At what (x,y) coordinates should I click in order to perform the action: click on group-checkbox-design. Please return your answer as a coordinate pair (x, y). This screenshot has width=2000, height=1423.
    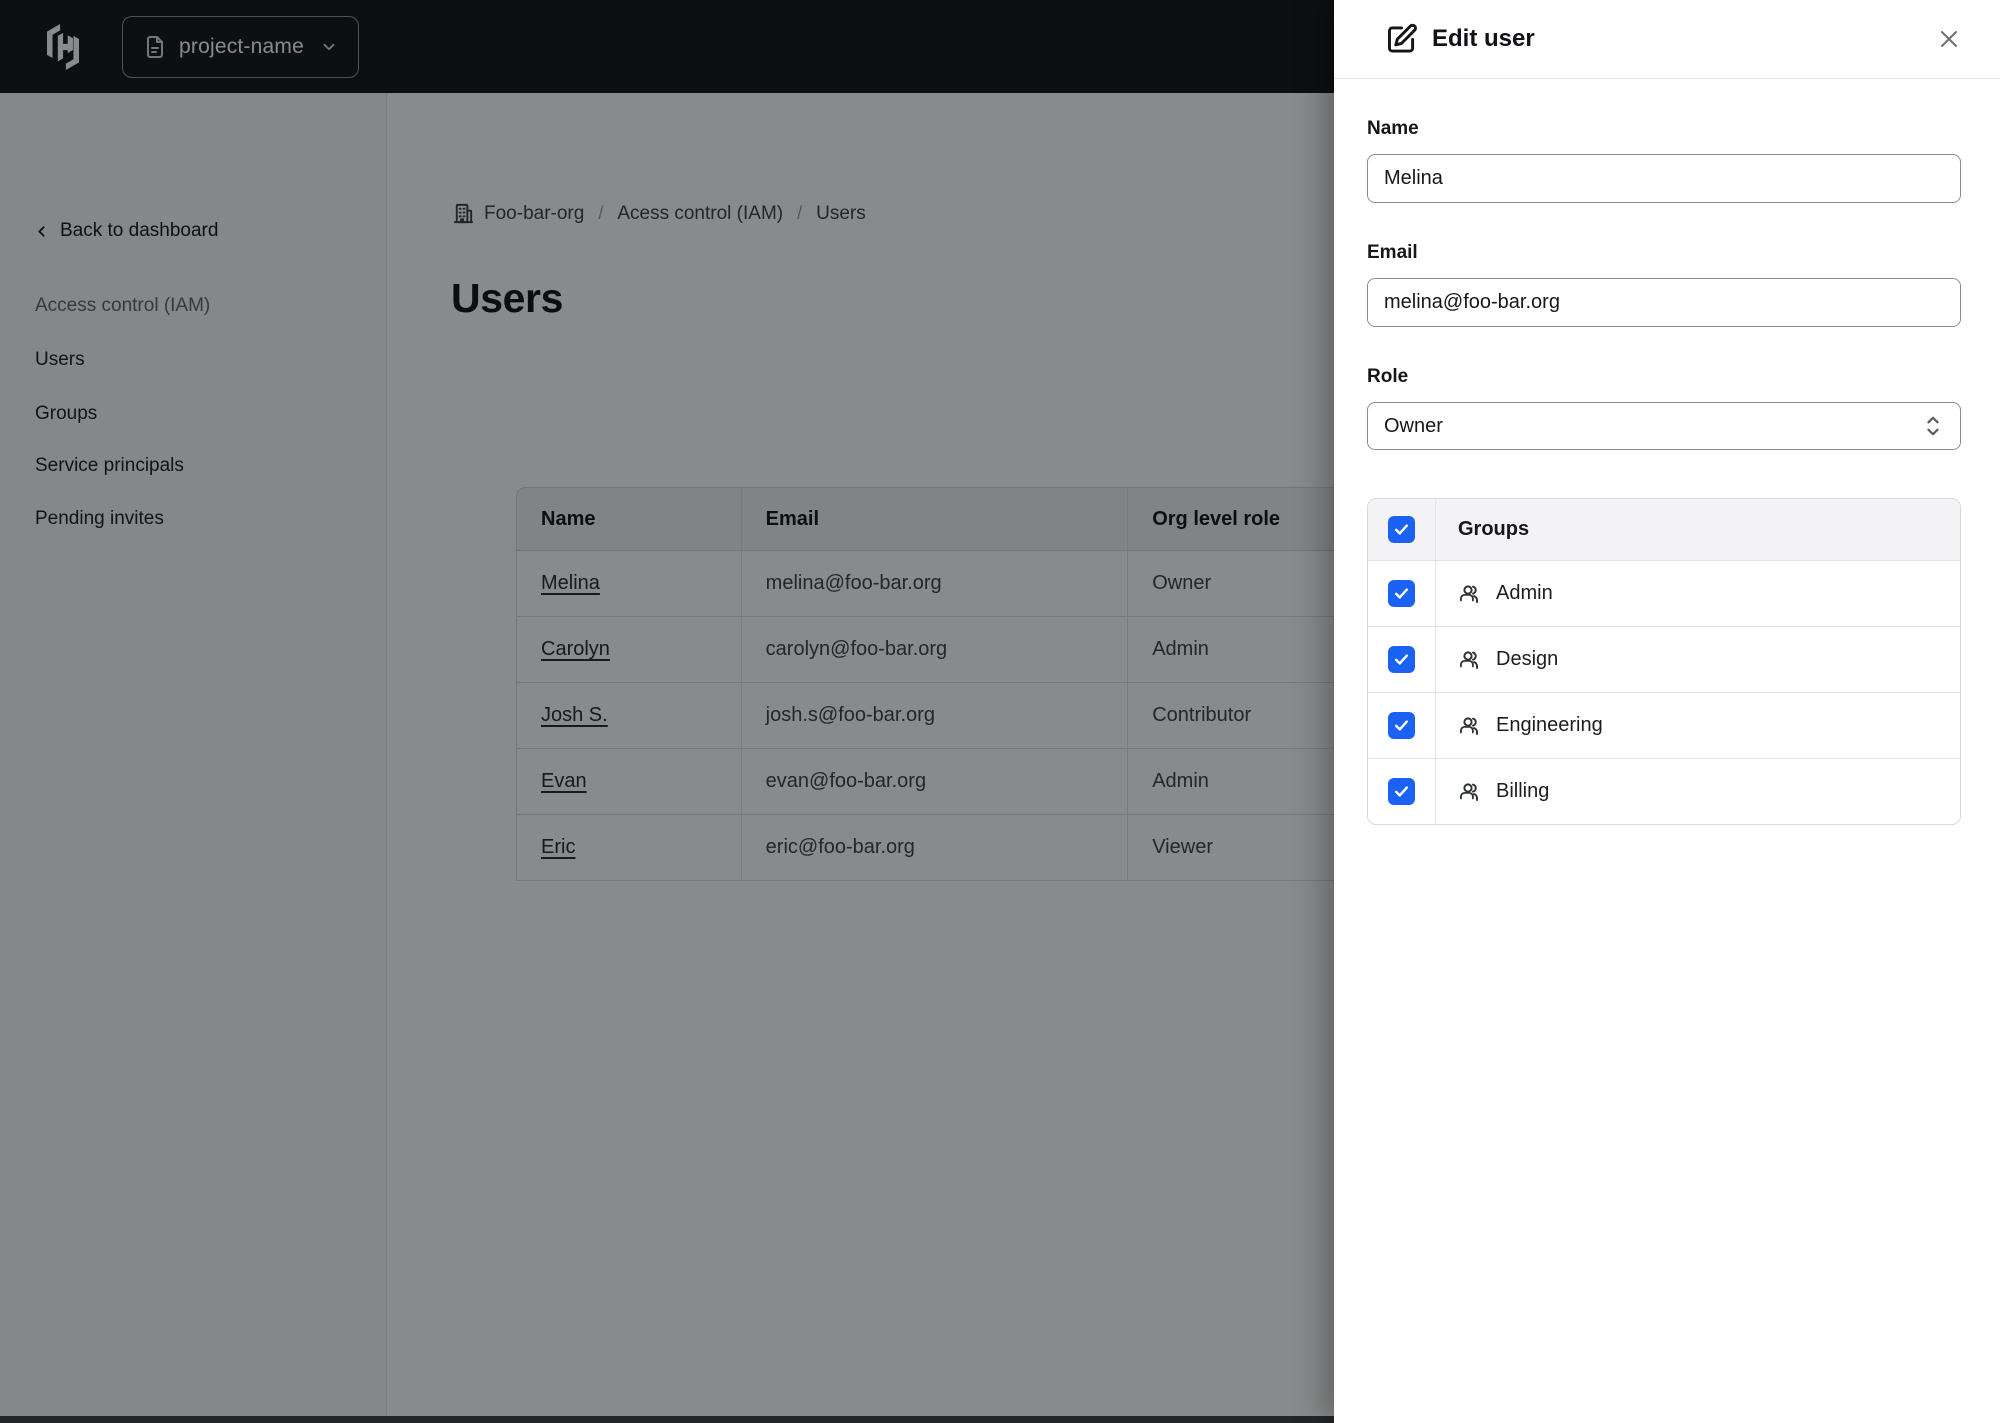
    Looking at the image, I should click on (1401, 659).